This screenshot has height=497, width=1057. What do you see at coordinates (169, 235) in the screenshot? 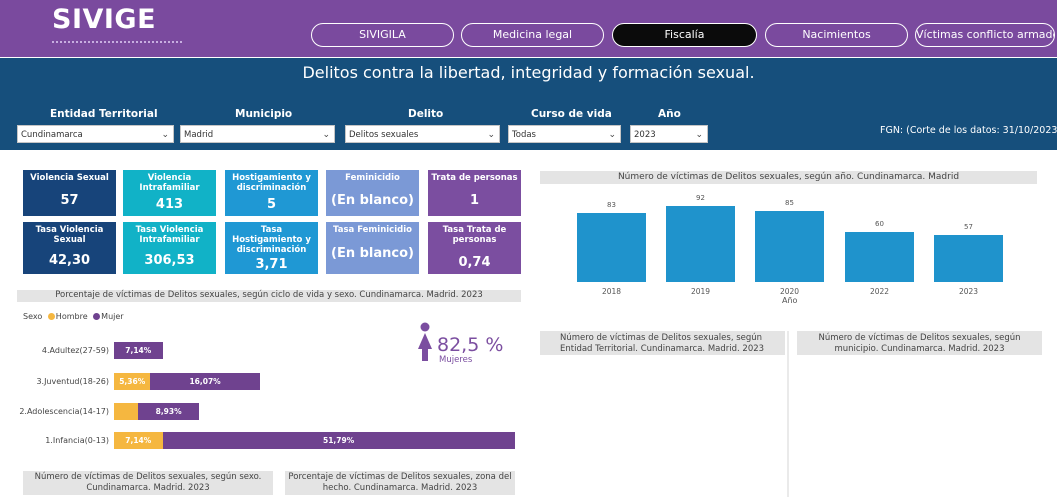
I see `kpi-label: Tasa Violencia Intrafamiliar` at bounding box center [169, 235].